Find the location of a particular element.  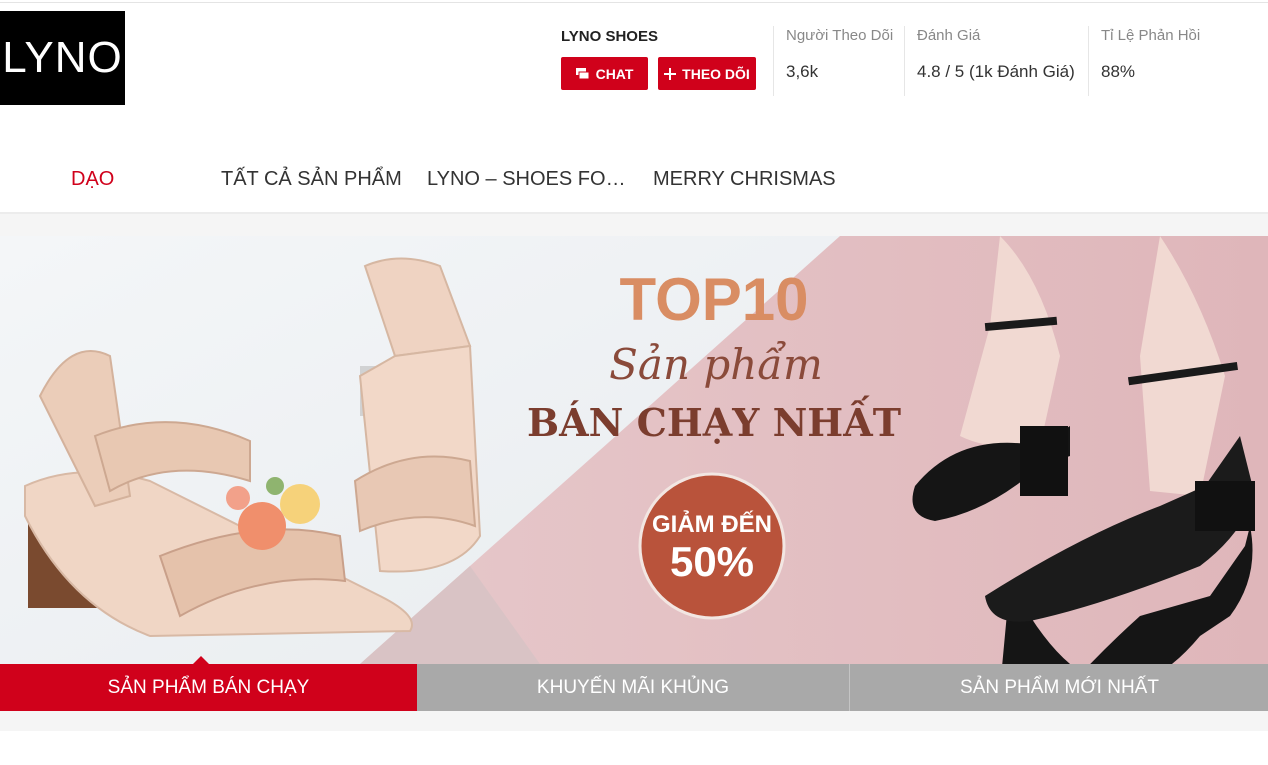

stat-followers-label: Người Theo Dõi is located at coordinates (840, 35).